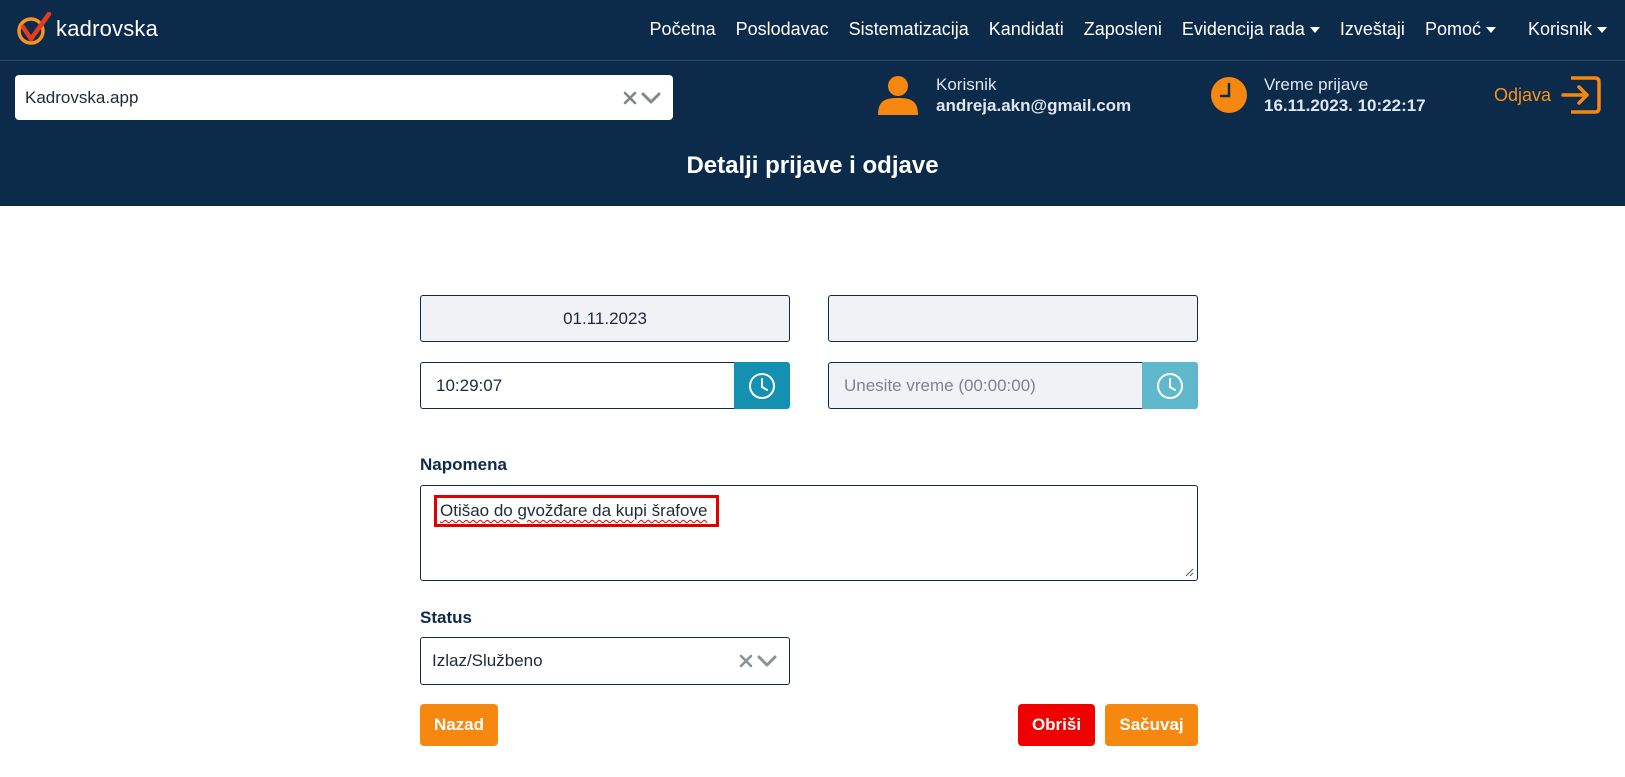 The width and height of the screenshot is (1625, 777). I want to click on nav-item-kandidati: Kandidati, so click(1026, 29).